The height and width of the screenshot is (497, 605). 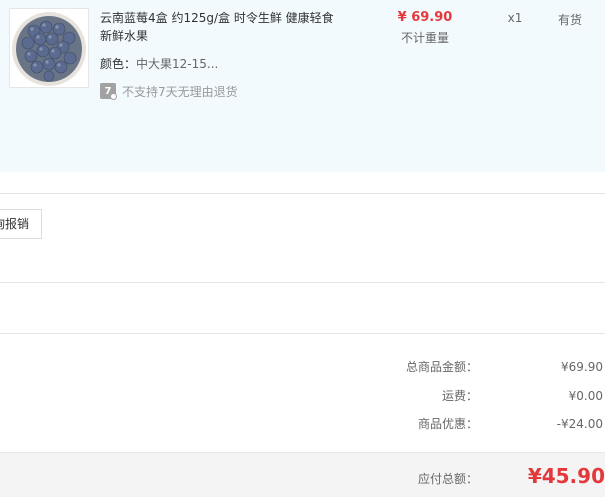 What do you see at coordinates (447, 424) in the screenshot?
I see `summary-label: 商品优惠：` at bounding box center [447, 424].